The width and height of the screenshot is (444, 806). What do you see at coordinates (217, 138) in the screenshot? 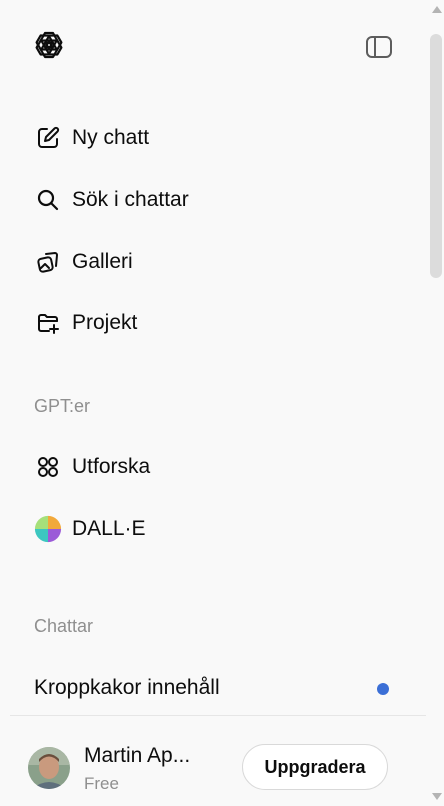
I see `nav-item-new-chat: Ny chatt` at bounding box center [217, 138].